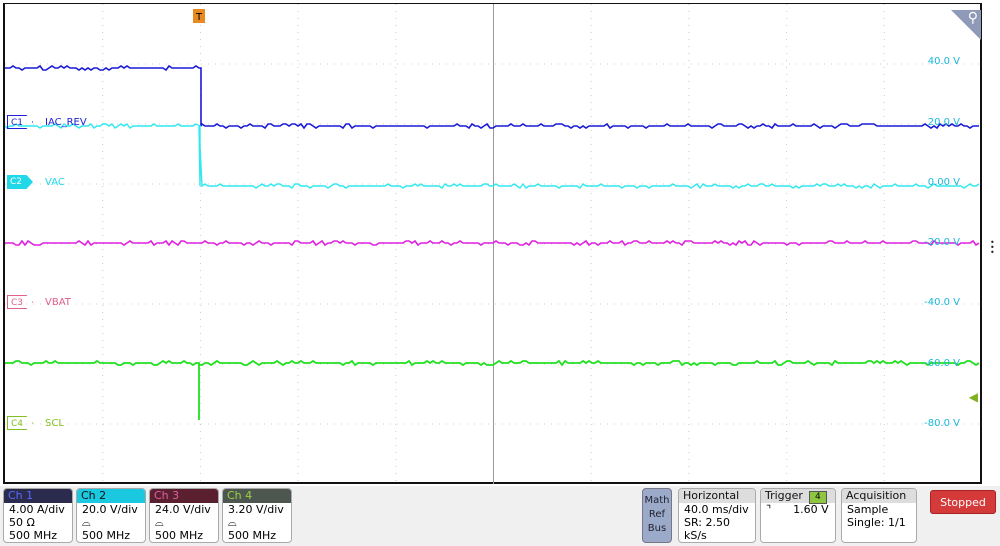 The width and height of the screenshot is (1000, 546). What do you see at coordinates (184, 496) in the screenshot?
I see `channel-title: Ch 3` at bounding box center [184, 496].